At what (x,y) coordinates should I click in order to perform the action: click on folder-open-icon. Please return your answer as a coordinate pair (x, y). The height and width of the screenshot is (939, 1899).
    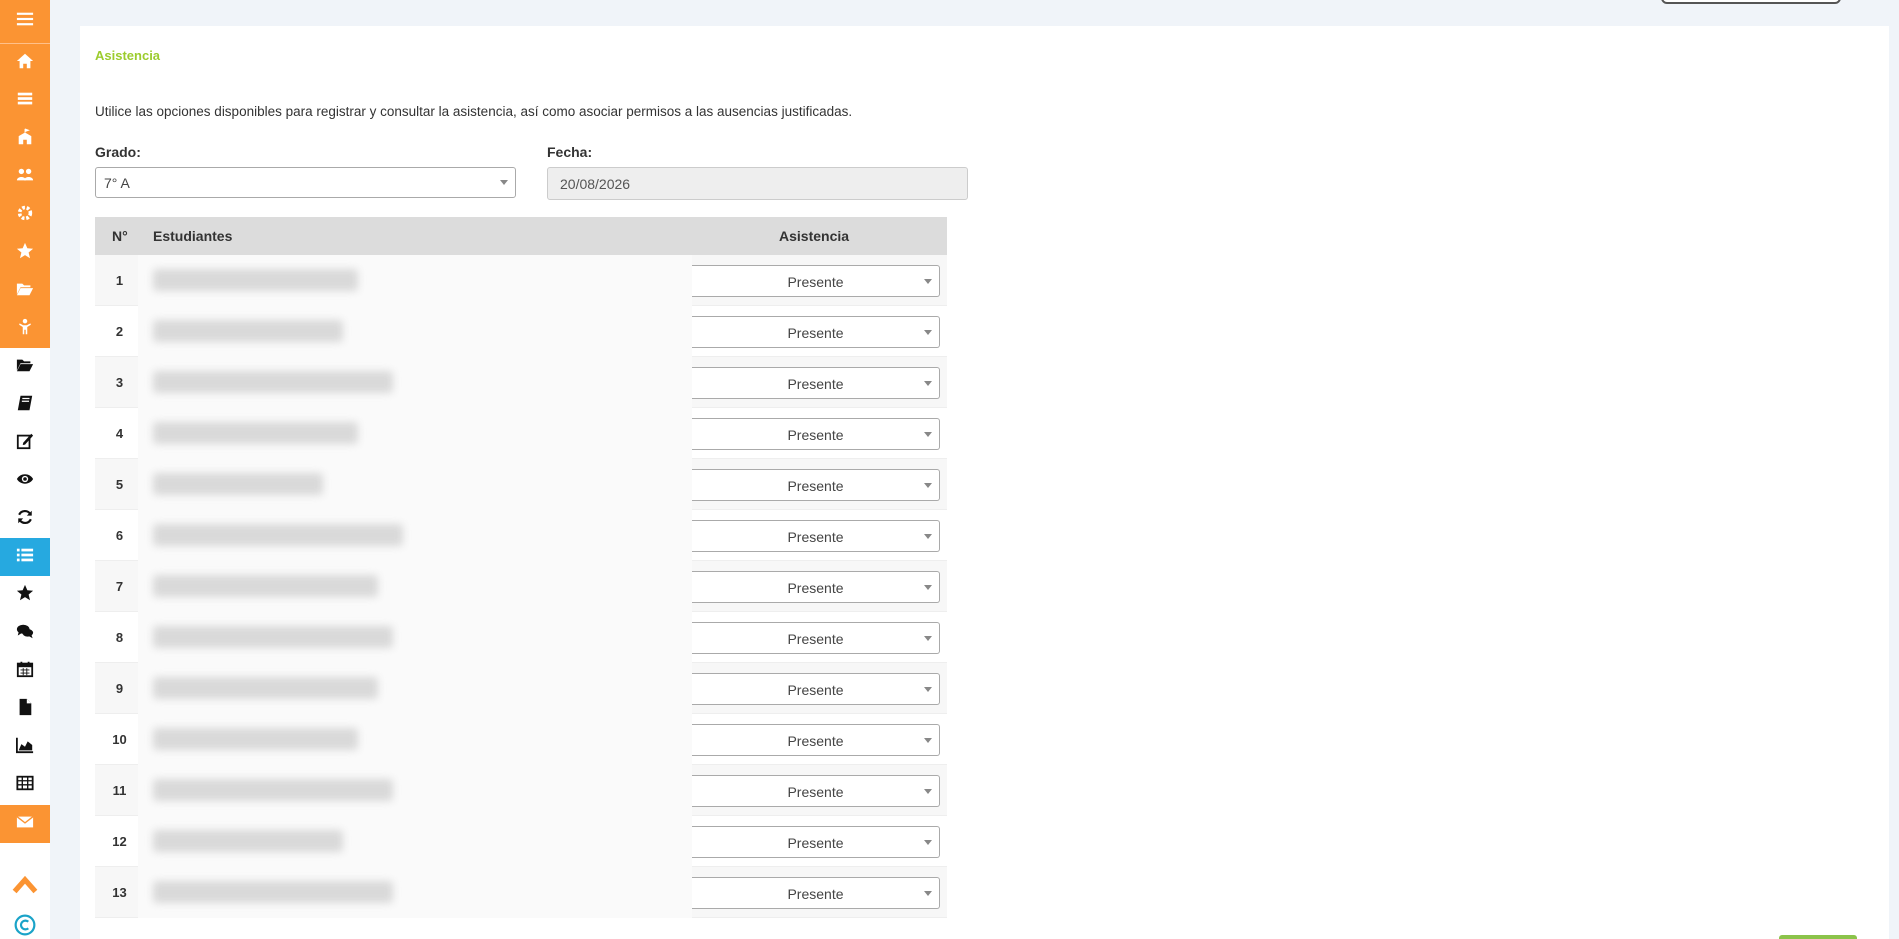
    Looking at the image, I should click on (25, 367).